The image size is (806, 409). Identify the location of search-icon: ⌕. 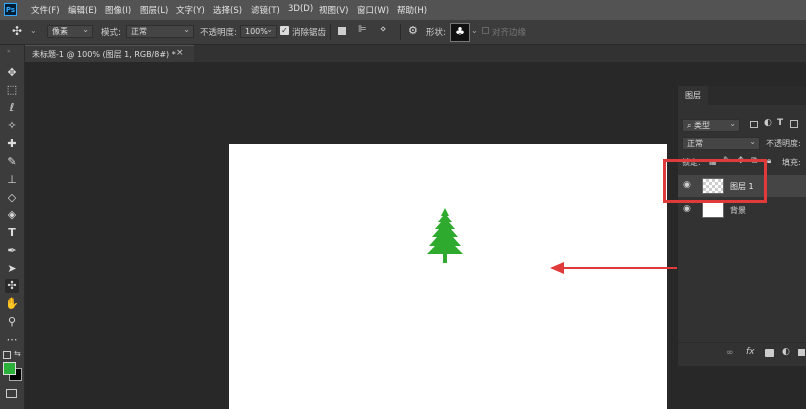
(691, 125).